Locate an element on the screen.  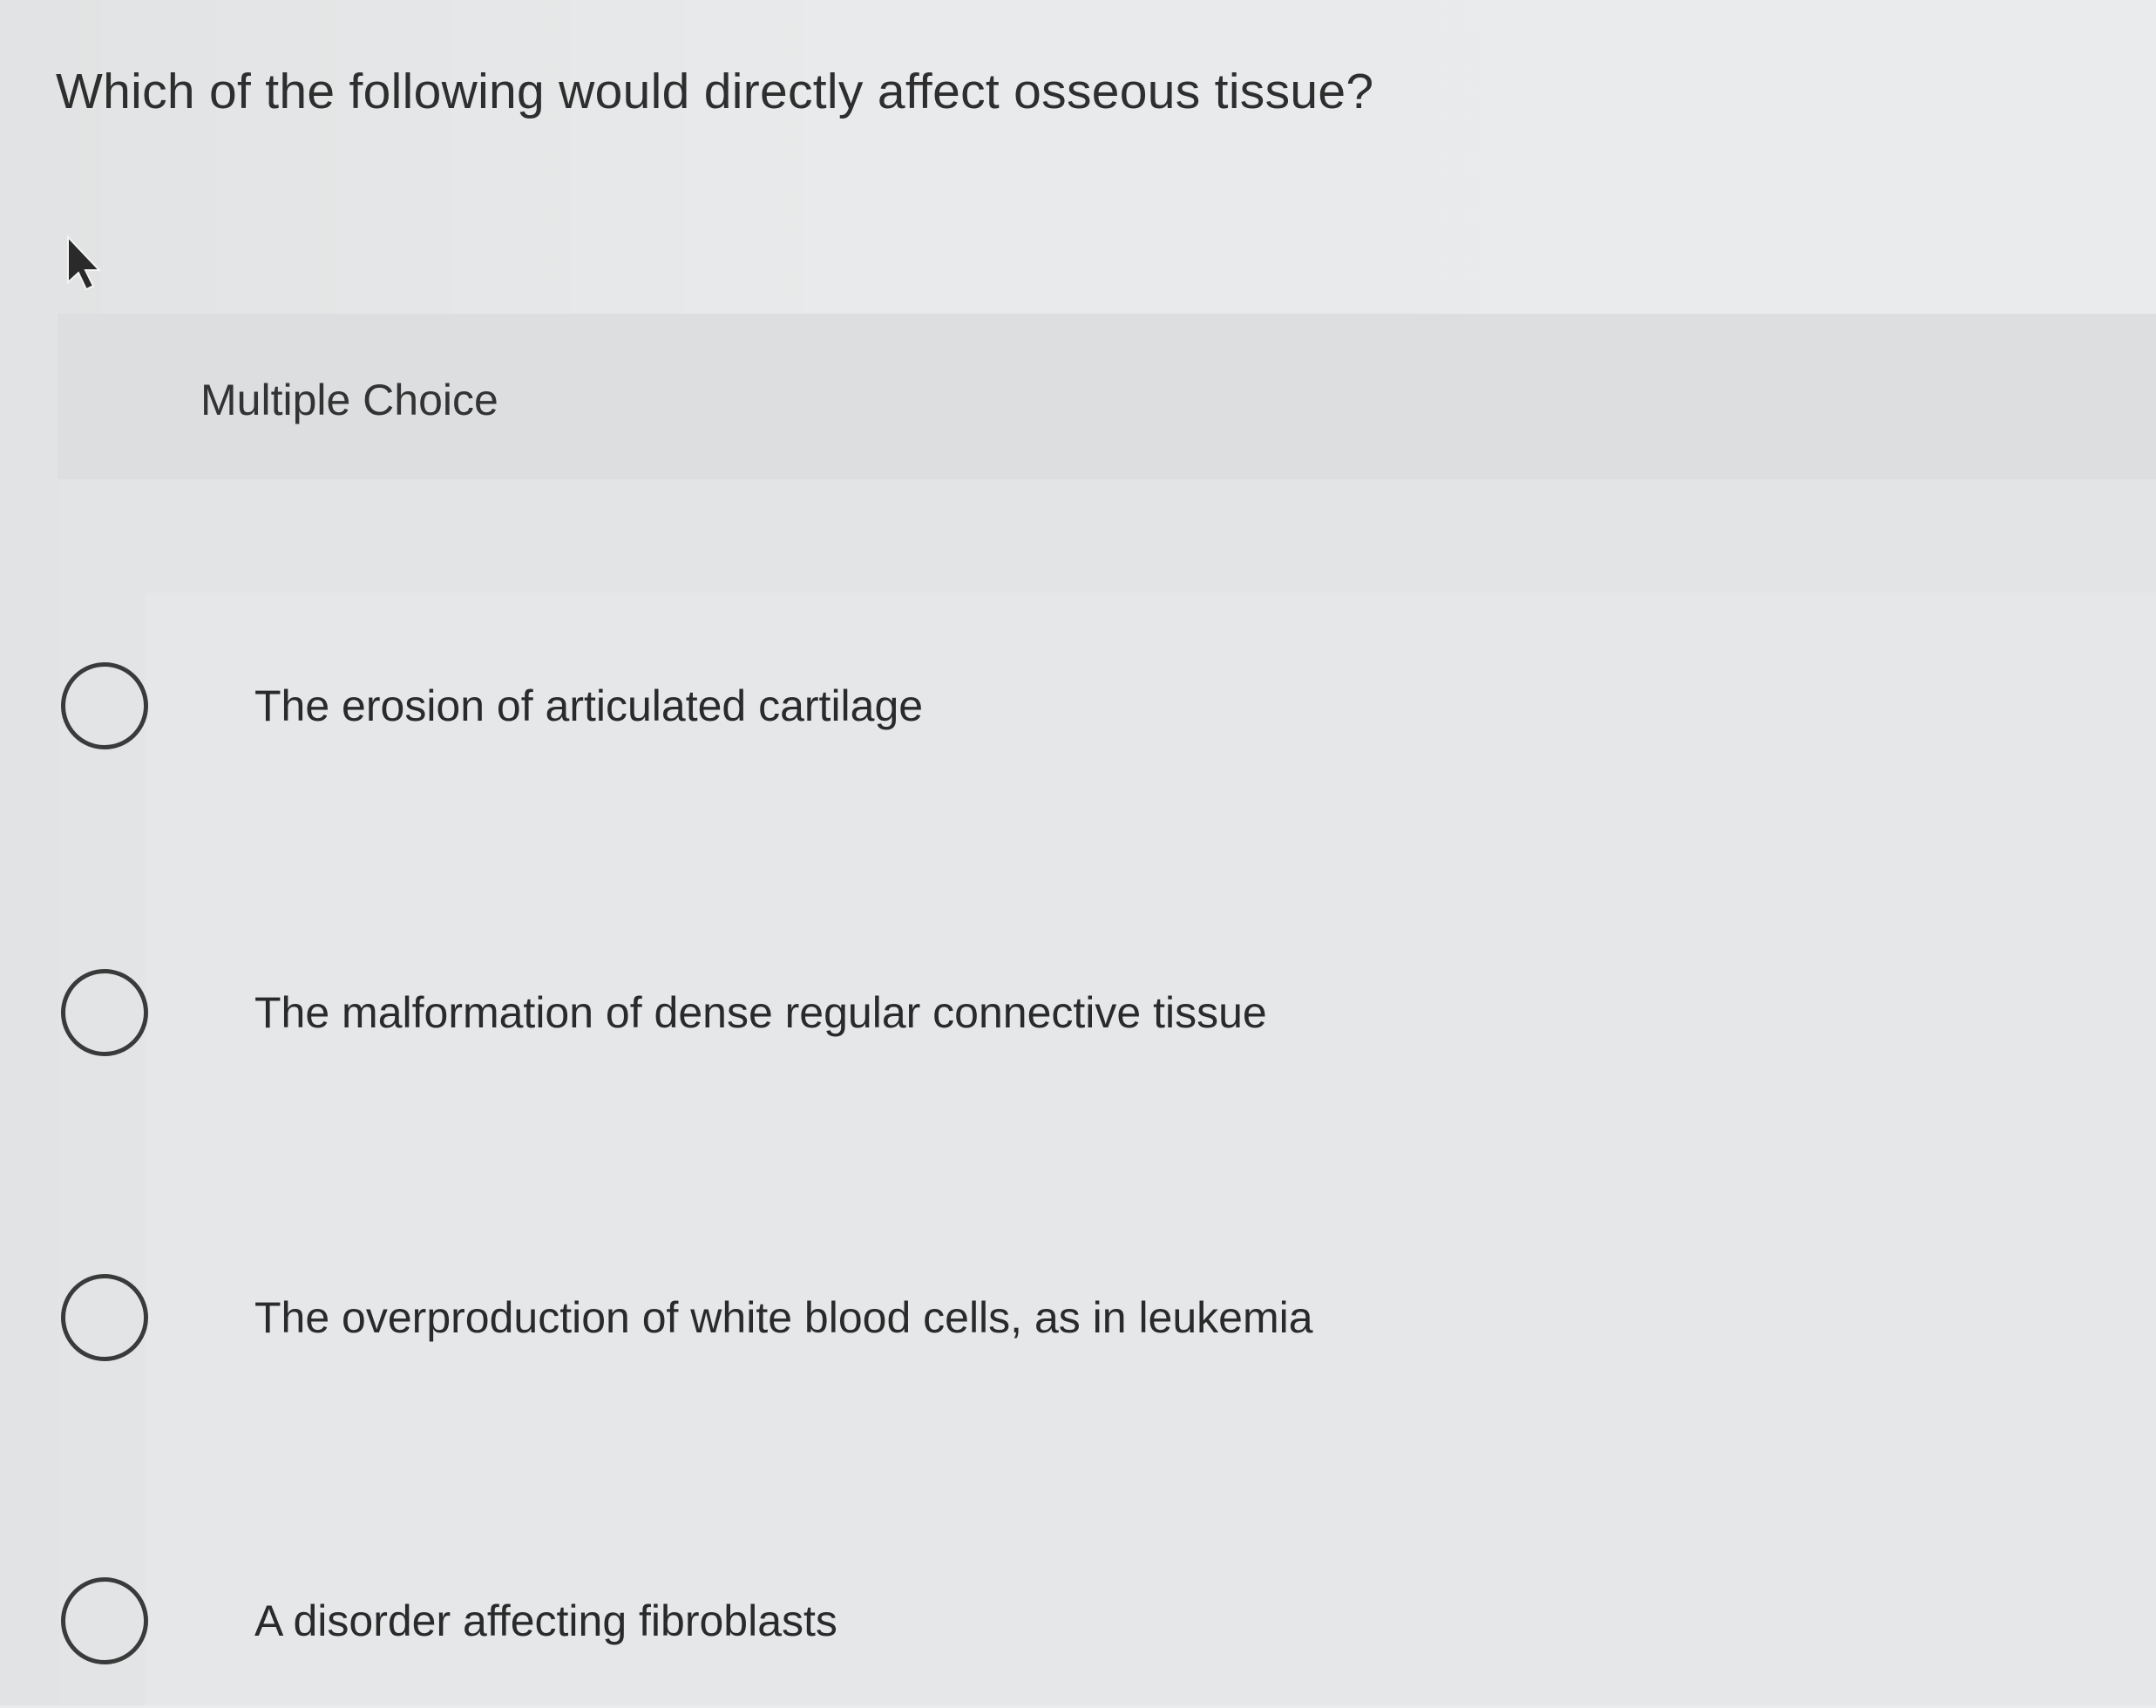
option-label: A disorder affecting fibroblasts is located at coordinates (545, 1620).